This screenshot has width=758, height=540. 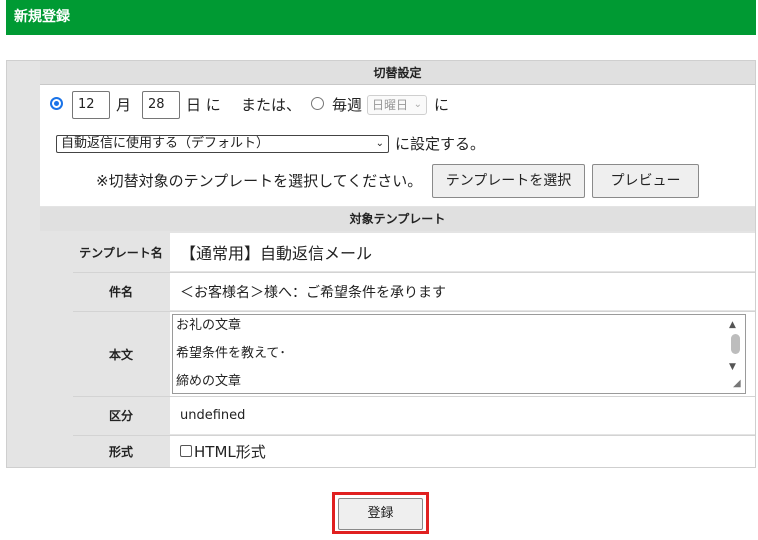 What do you see at coordinates (462, 252) in the screenshot?
I see `template-name-value: 【通常用】自動返信メール` at bounding box center [462, 252].